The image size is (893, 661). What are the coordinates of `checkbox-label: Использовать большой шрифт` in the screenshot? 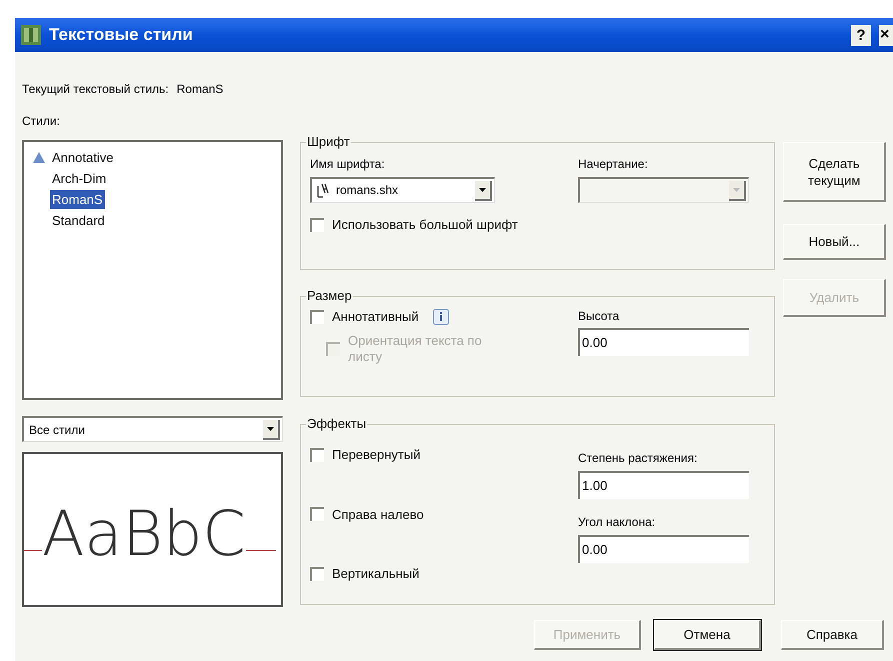 It's located at (425, 225).